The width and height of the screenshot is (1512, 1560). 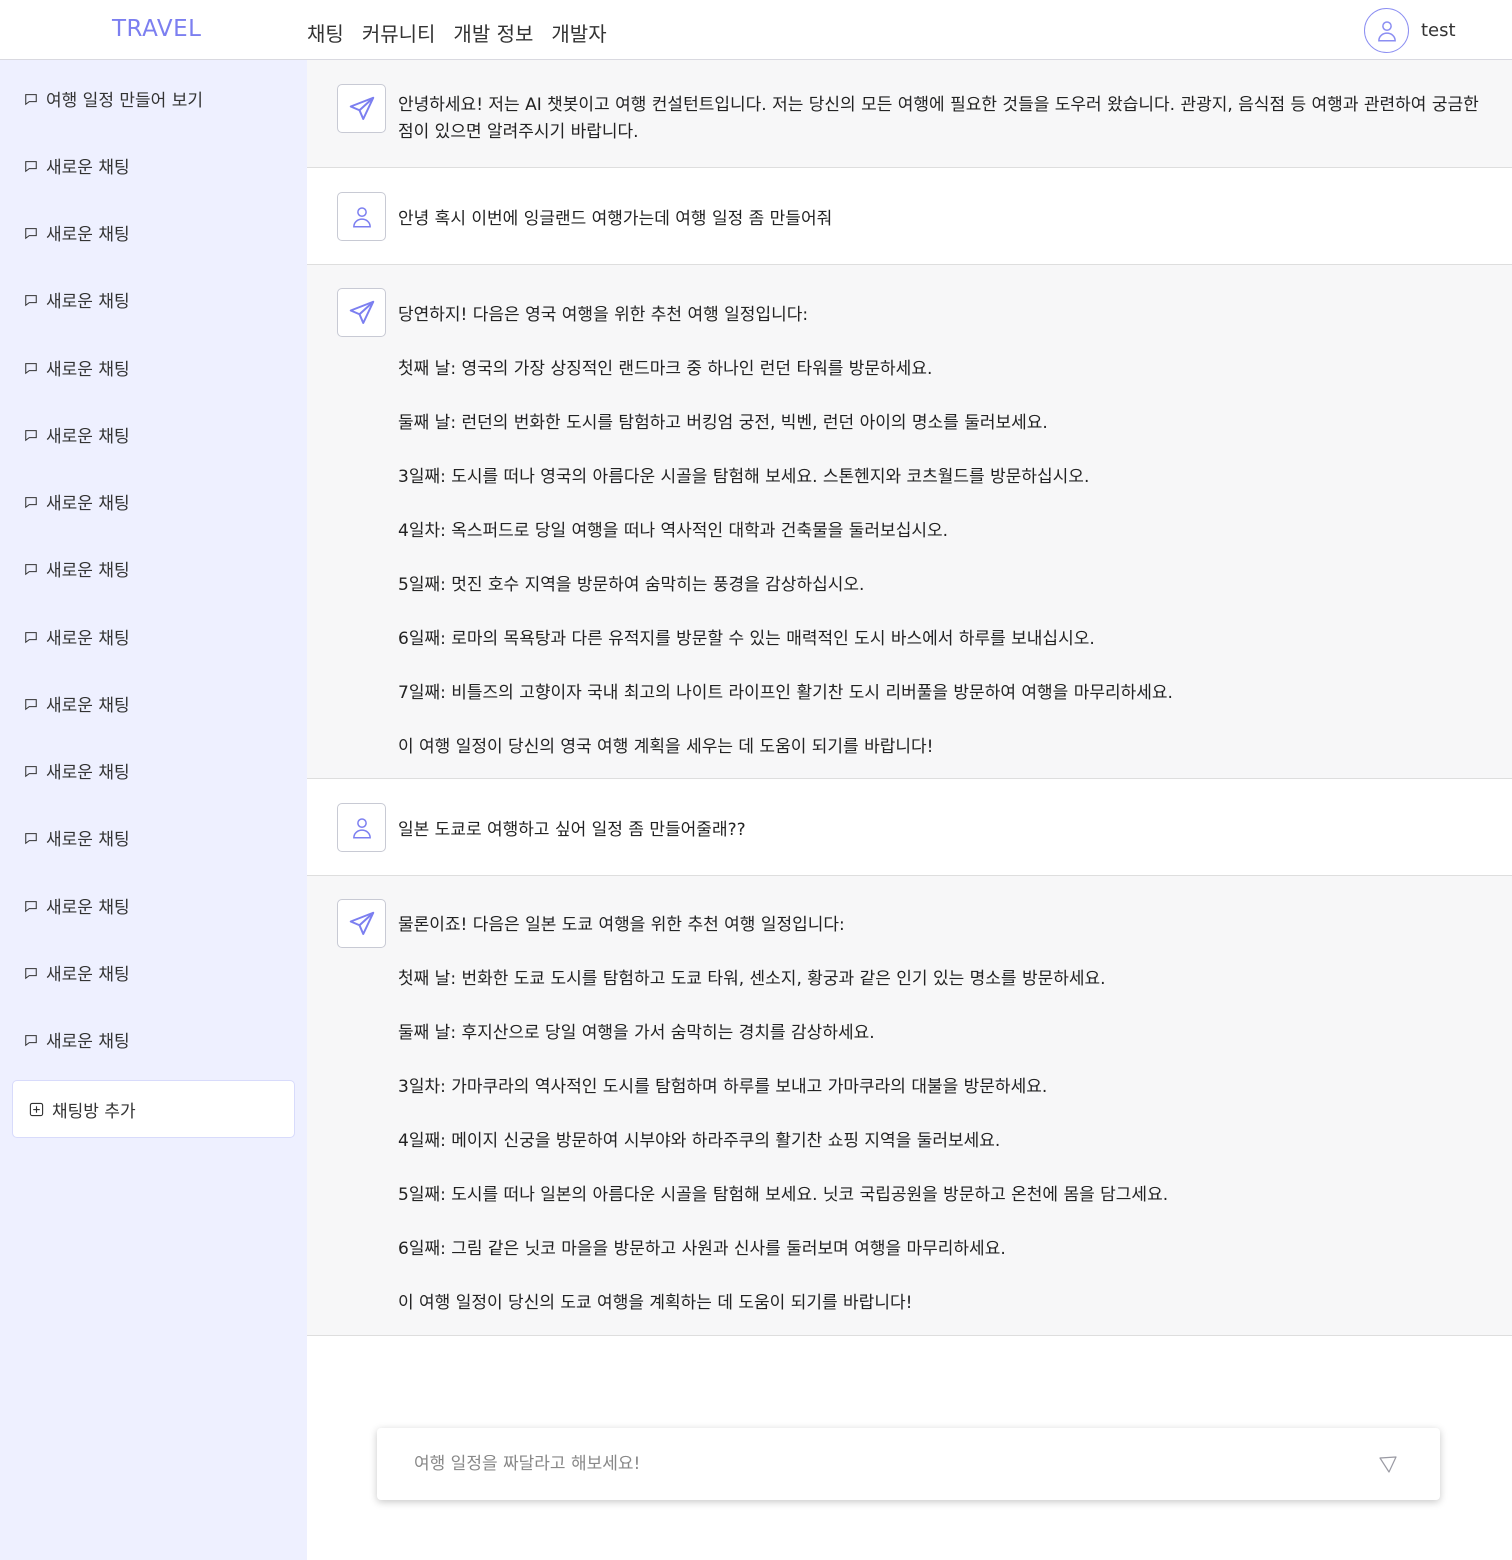 I want to click on sidebar-item-itinerary: 여행 일정 만들어 보기, so click(x=113, y=98).